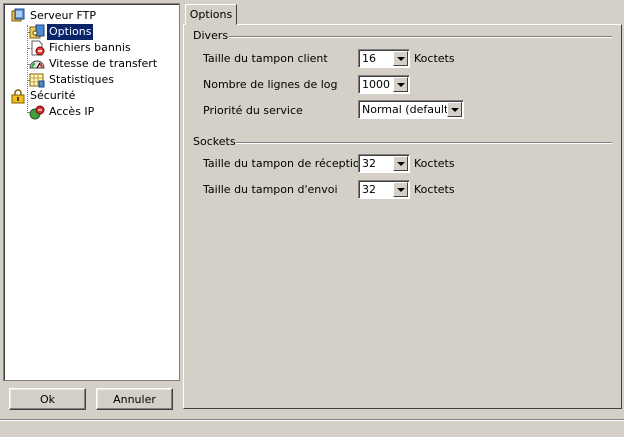  I want to click on divers-separator, so click(420, 37).